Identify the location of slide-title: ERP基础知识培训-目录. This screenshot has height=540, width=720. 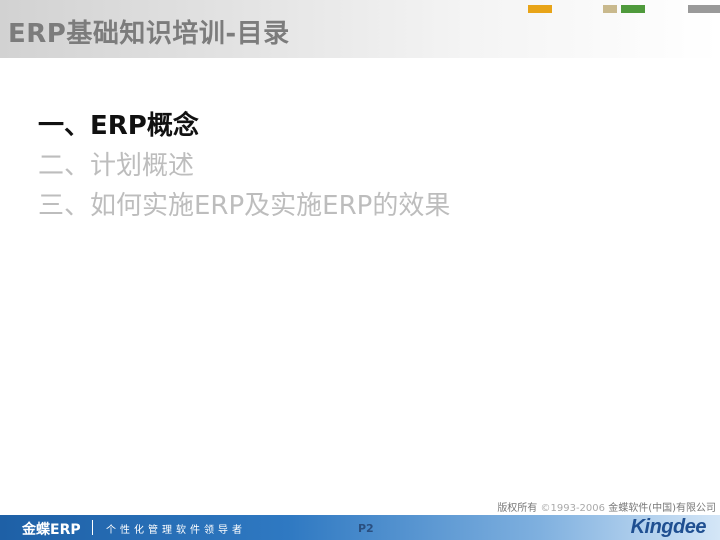
(149, 34).